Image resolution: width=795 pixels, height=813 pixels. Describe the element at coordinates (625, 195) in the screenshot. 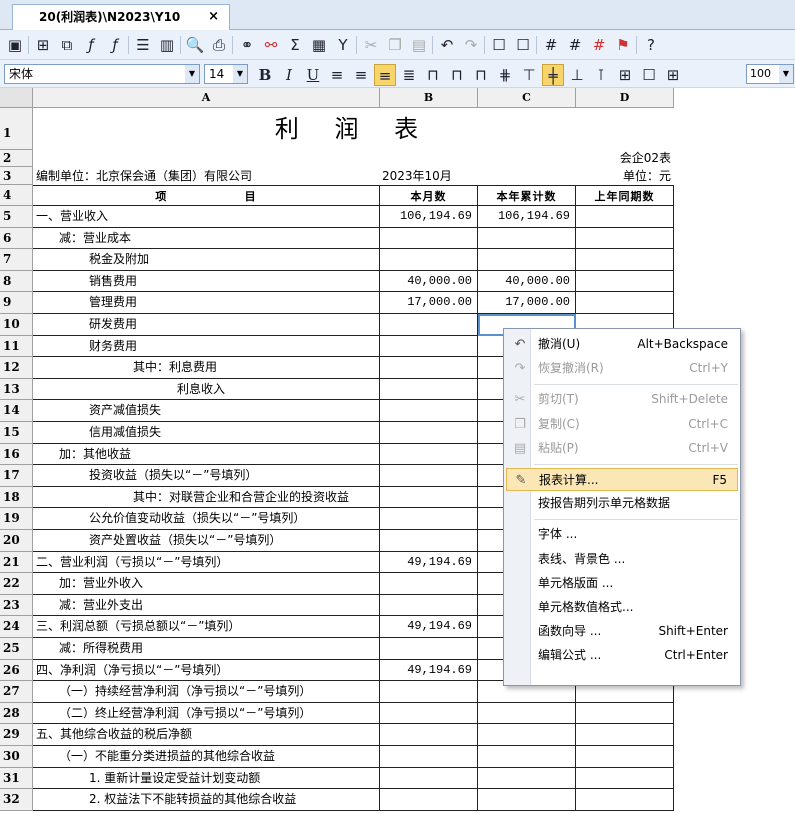

I see `header-lastyear: 上年同期数` at that location.